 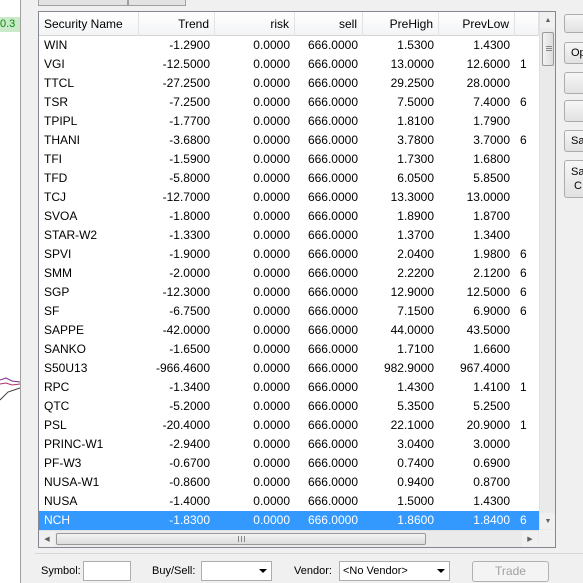 What do you see at coordinates (491, 216) in the screenshot?
I see `table-cell: 1.8700` at bounding box center [491, 216].